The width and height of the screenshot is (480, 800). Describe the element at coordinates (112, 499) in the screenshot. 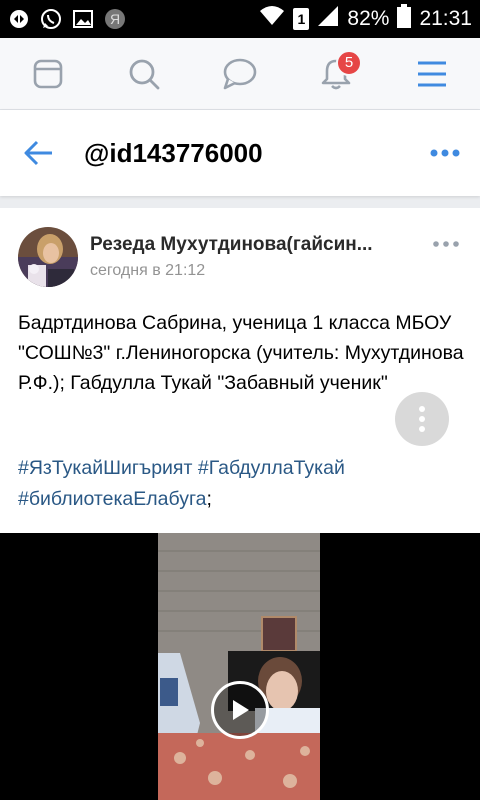

I see `hashtag-link: #библиотекаЕлабуга` at that location.